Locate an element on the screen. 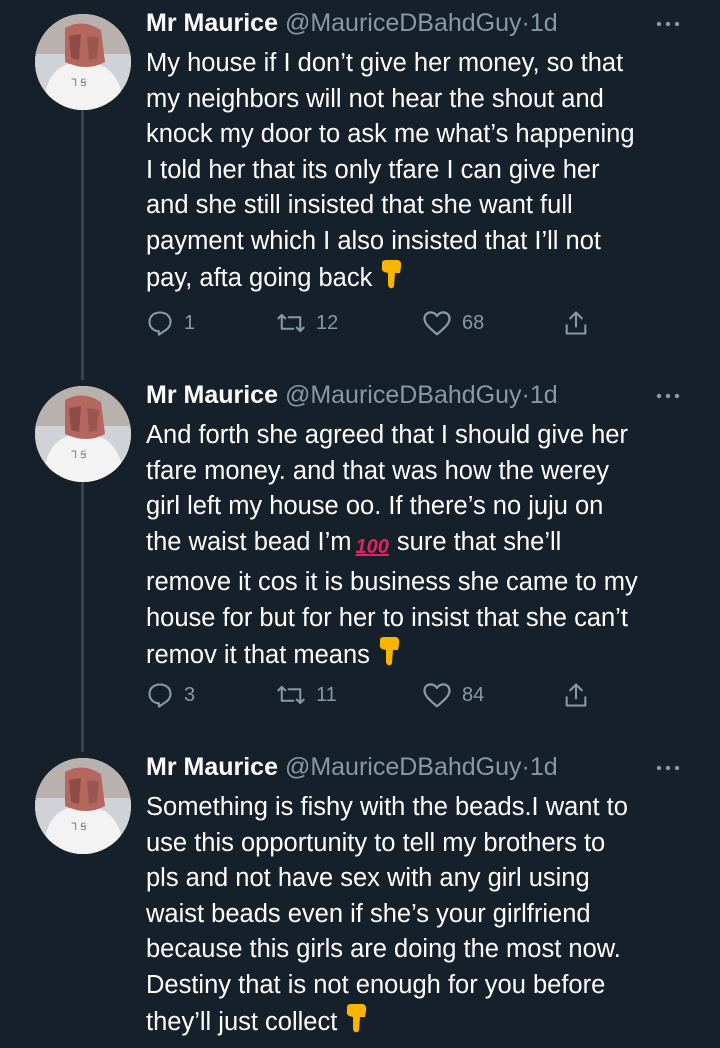 The width and height of the screenshot is (720, 1048). reply-button: 1 is located at coordinates (170, 323).